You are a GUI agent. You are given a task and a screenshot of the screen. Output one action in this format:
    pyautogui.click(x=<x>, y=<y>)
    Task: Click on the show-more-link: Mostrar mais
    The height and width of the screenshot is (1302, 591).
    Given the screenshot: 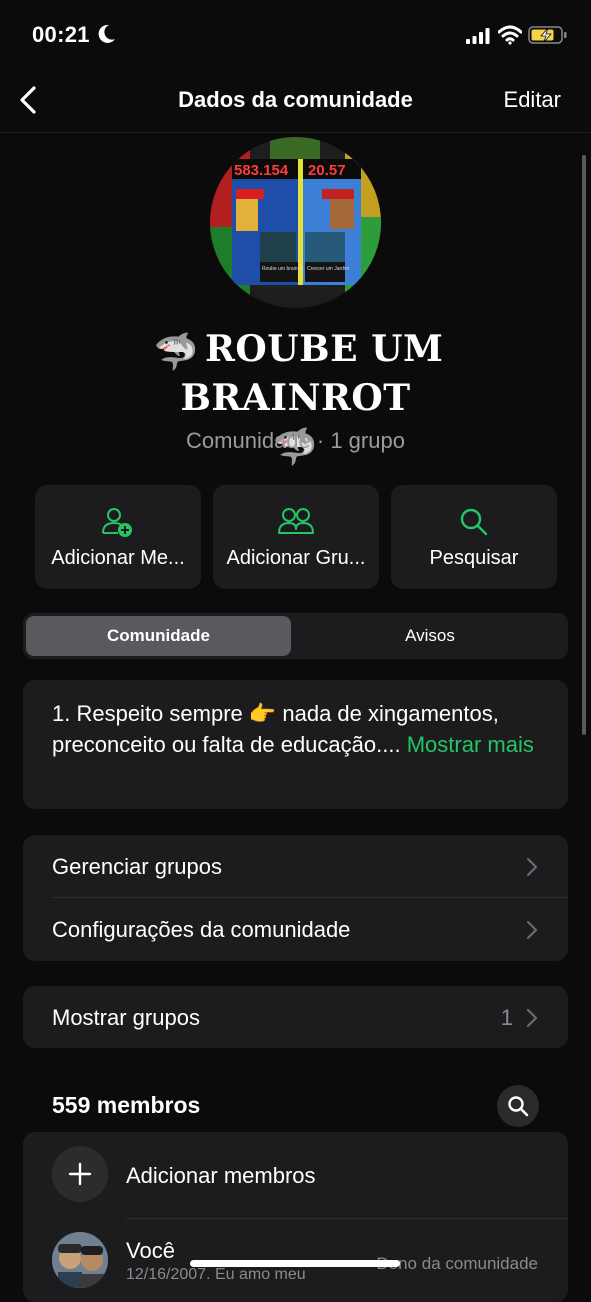 What is the action you would take?
    pyautogui.click(x=470, y=744)
    